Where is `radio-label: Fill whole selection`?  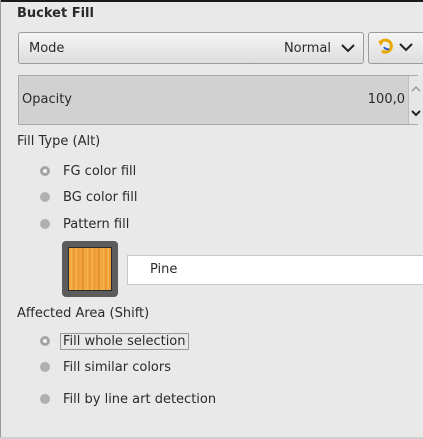
radio-label: Fill whole selection is located at coordinates (124, 341).